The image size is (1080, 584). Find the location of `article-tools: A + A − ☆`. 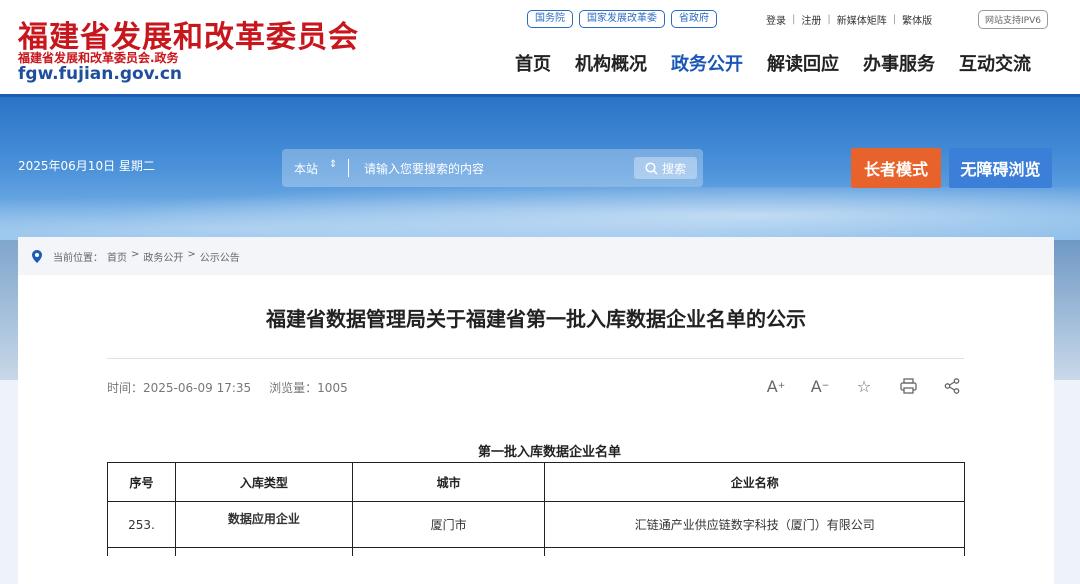

article-tools: A + A − ☆ is located at coordinates (864, 386).